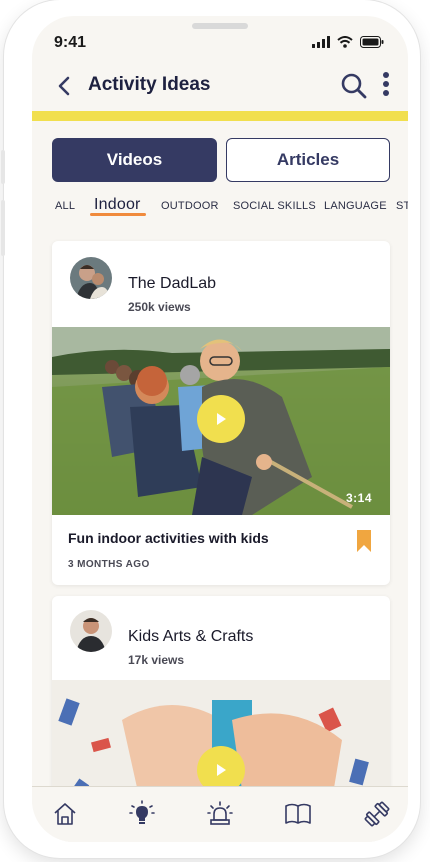 This screenshot has width=430, height=862. I want to click on more-vertical-icon, so click(386, 84).